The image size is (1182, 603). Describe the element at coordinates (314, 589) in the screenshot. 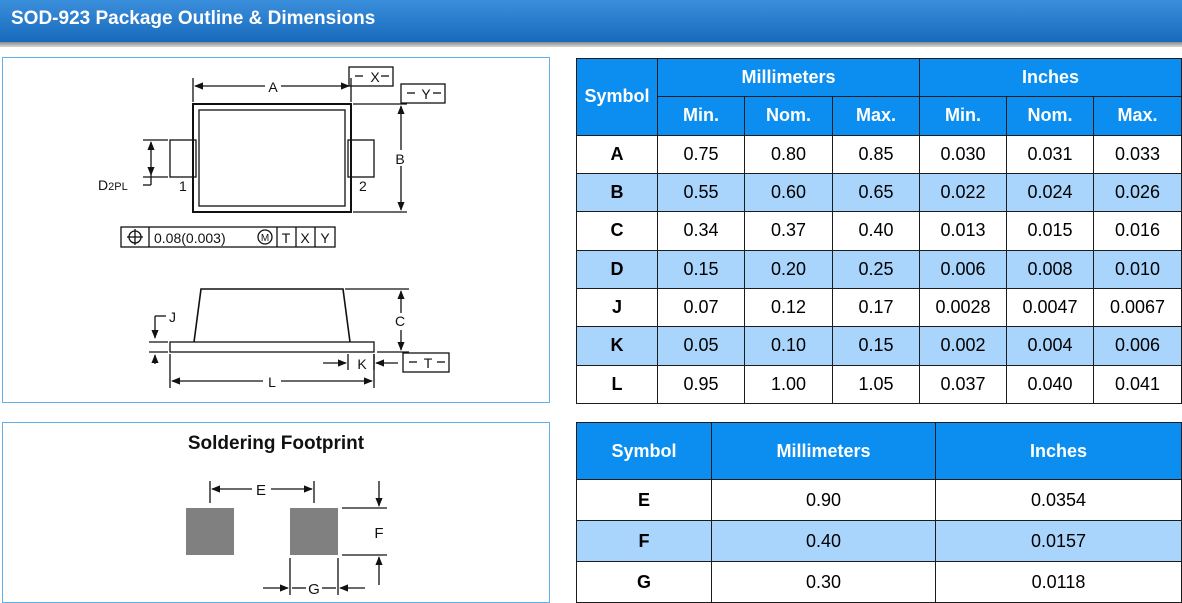

I see `footprint-label-g: G` at that location.